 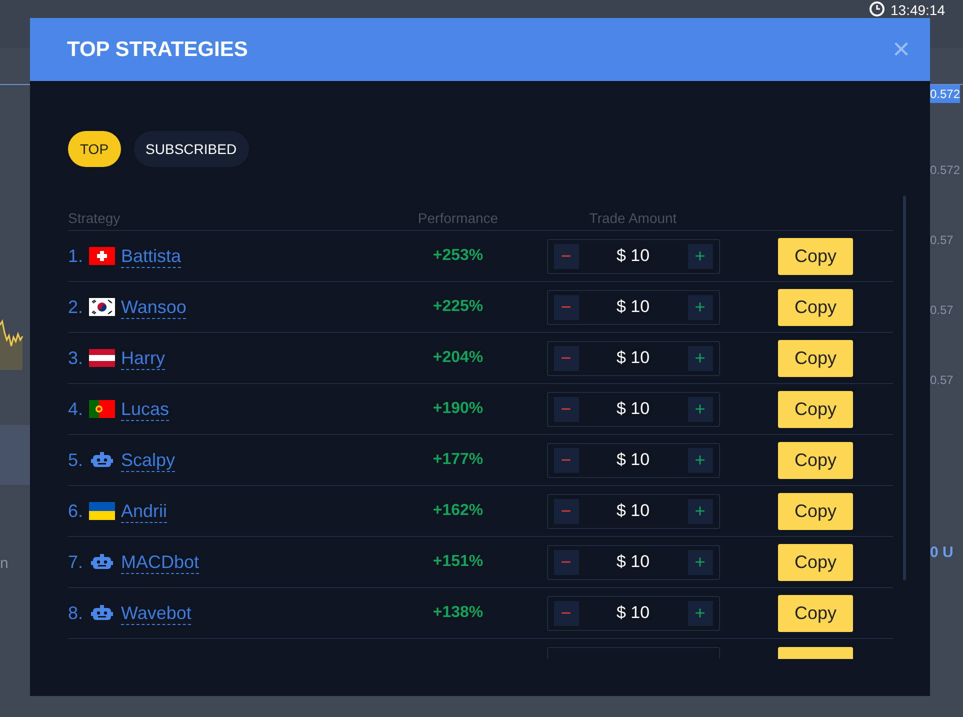 I want to click on strategy-link: Harry, so click(x=143, y=358).